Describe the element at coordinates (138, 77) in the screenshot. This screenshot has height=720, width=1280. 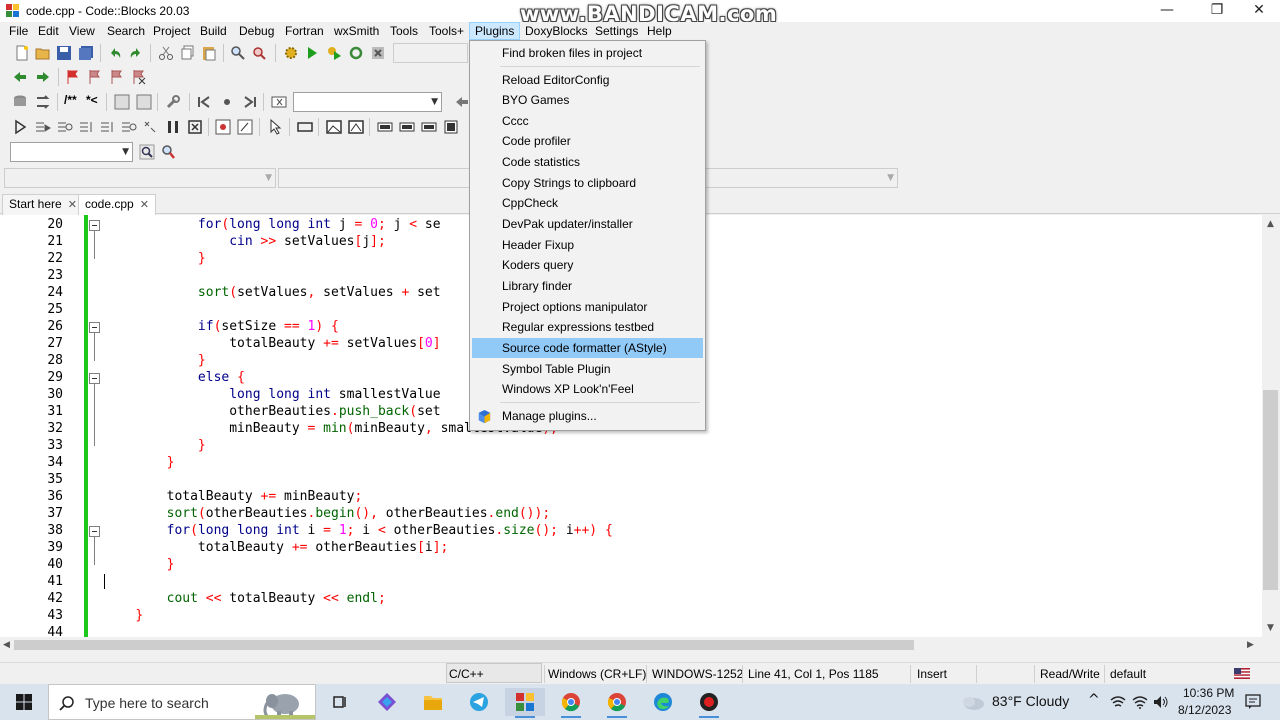
I see `bookmark-clear-icon` at that location.